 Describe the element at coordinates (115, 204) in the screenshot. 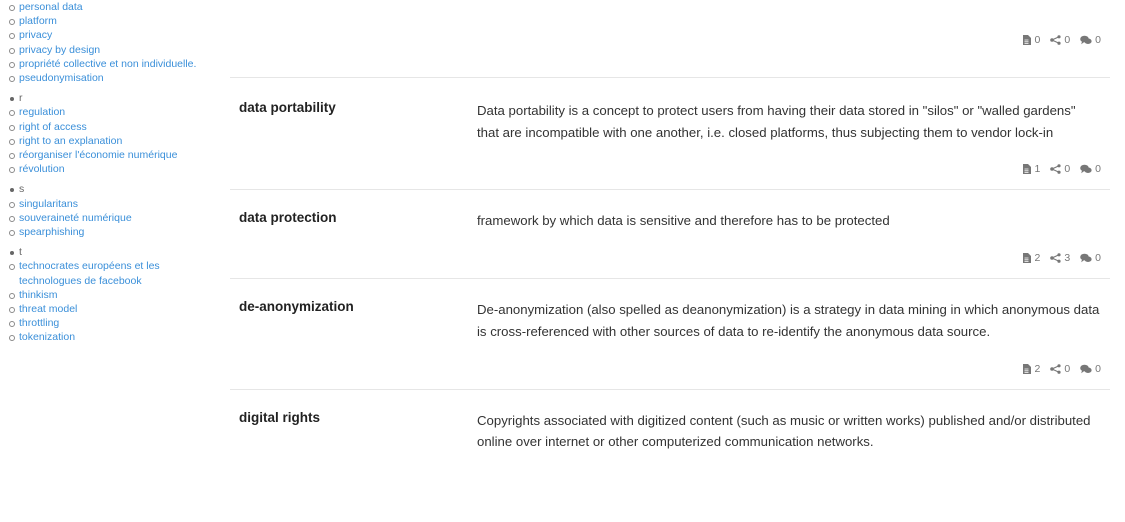

I see `sidebar-link: singularitans` at that location.